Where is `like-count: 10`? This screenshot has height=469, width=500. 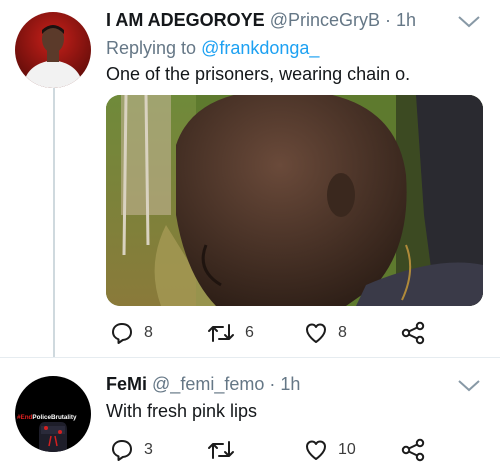
like-count: 10 is located at coordinates (347, 449).